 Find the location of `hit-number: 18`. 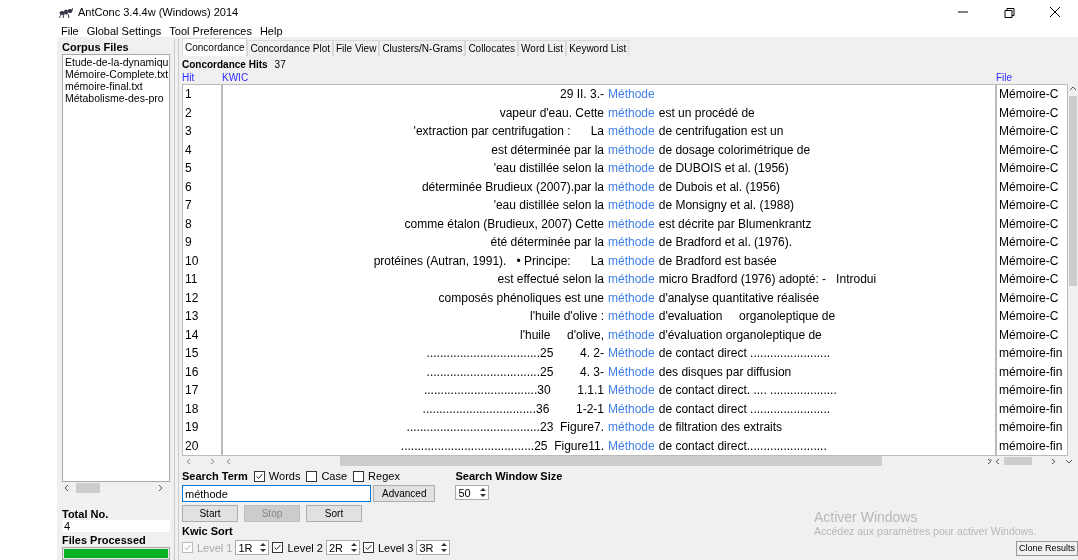

hit-number: 18 is located at coordinates (192, 409).